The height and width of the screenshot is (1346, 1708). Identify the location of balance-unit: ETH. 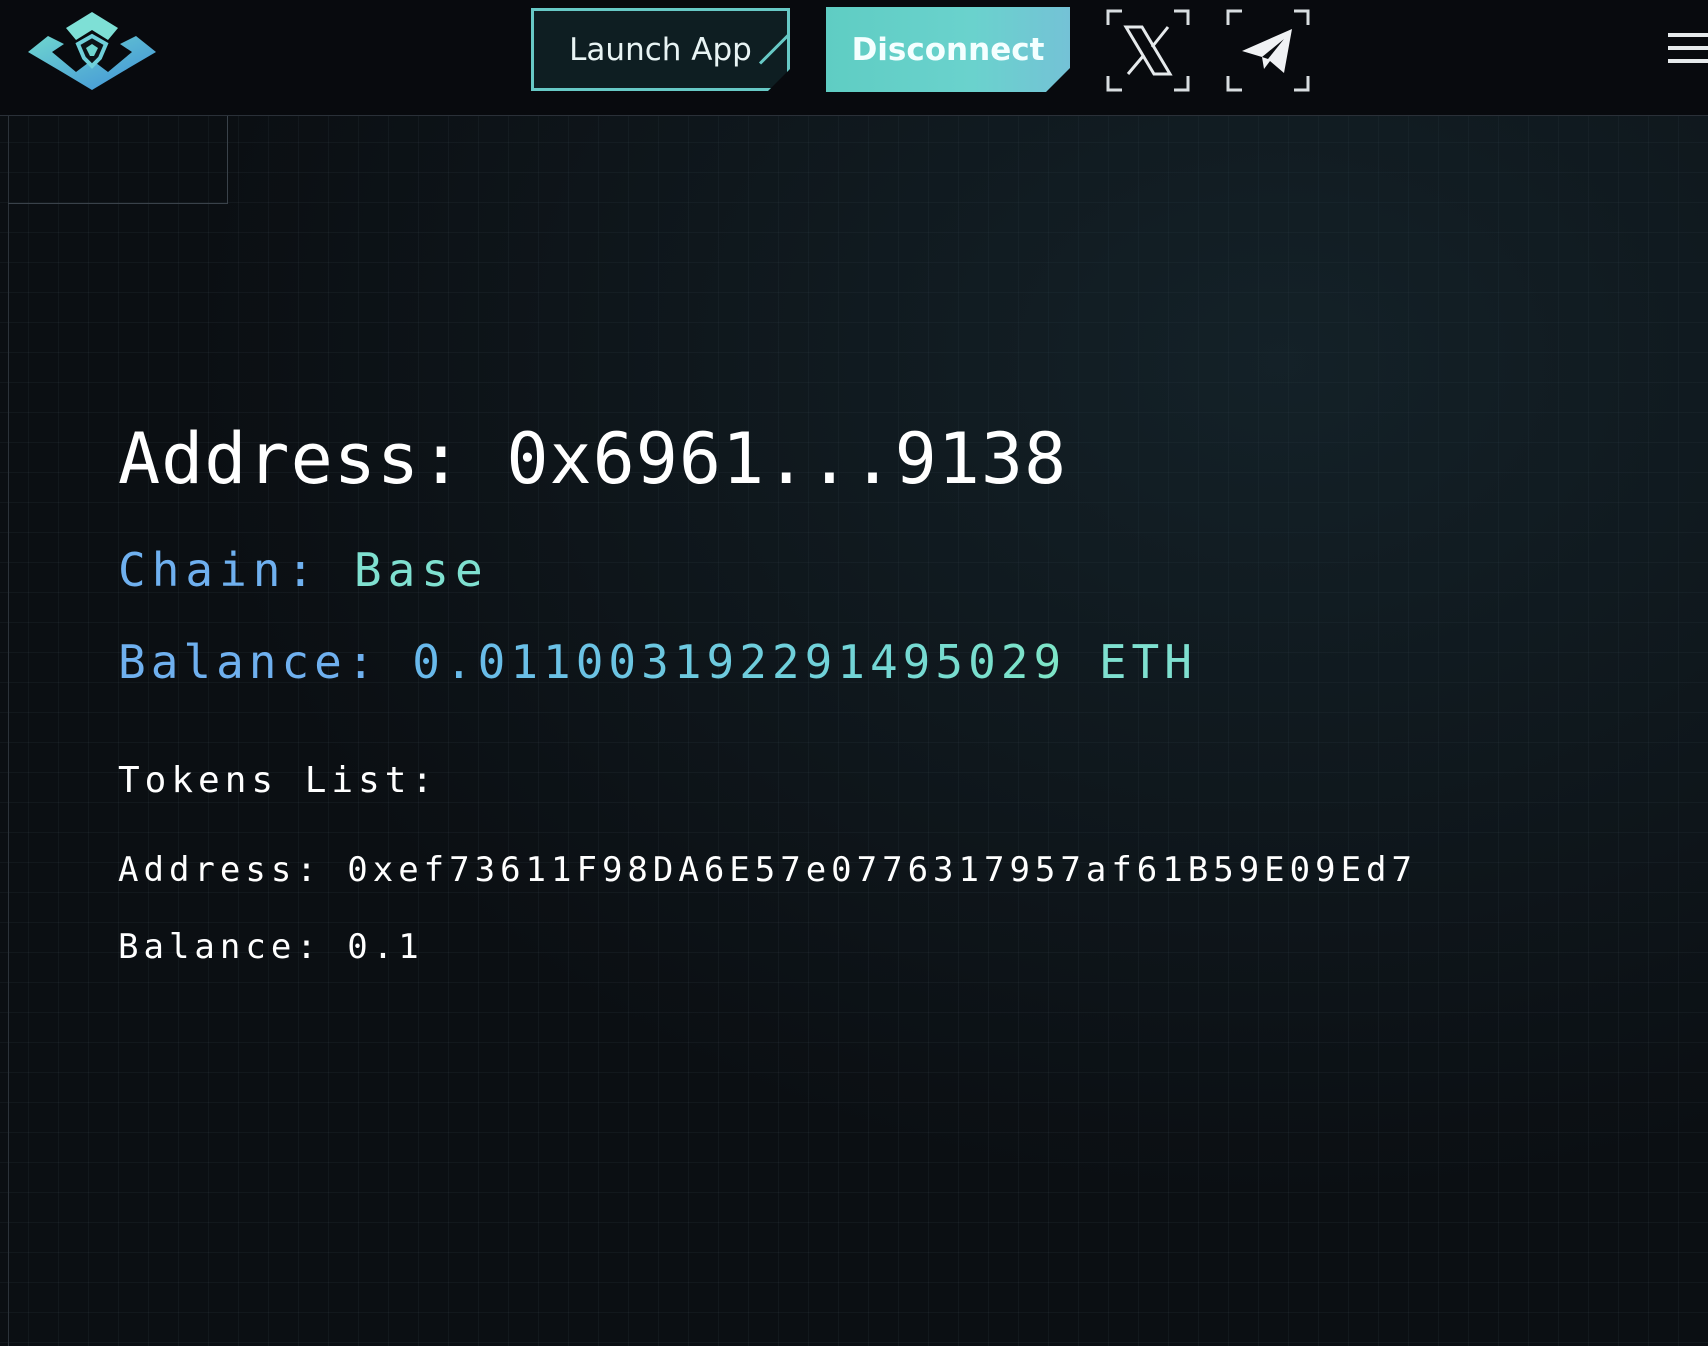
(1147, 662).